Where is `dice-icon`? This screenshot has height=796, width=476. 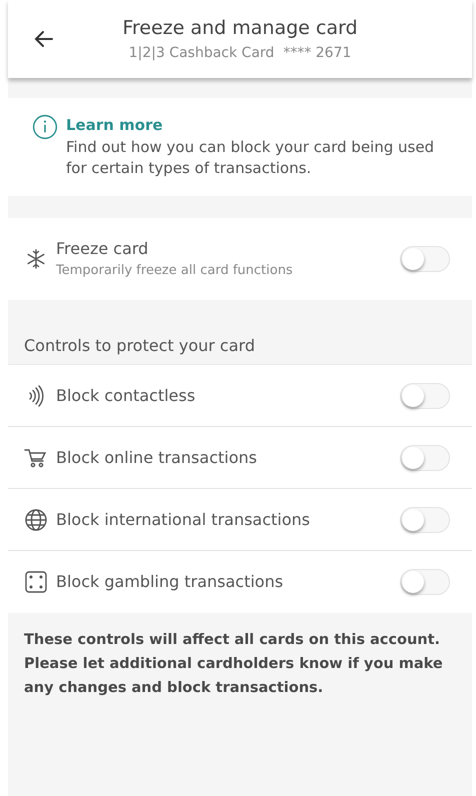 dice-icon is located at coordinates (36, 582).